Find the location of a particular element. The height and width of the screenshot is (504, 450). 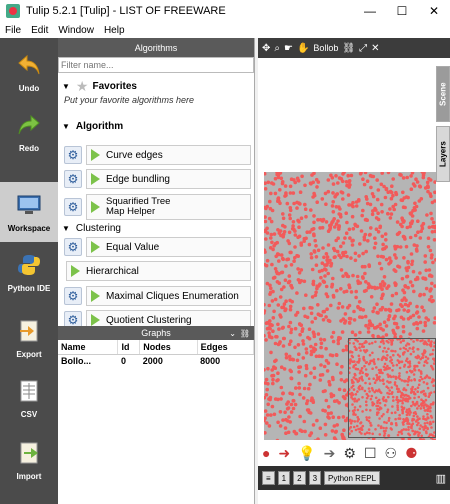

algorithm-item-edge-bundling: ⚙ Edge bundling is located at coordinates (157, 179).